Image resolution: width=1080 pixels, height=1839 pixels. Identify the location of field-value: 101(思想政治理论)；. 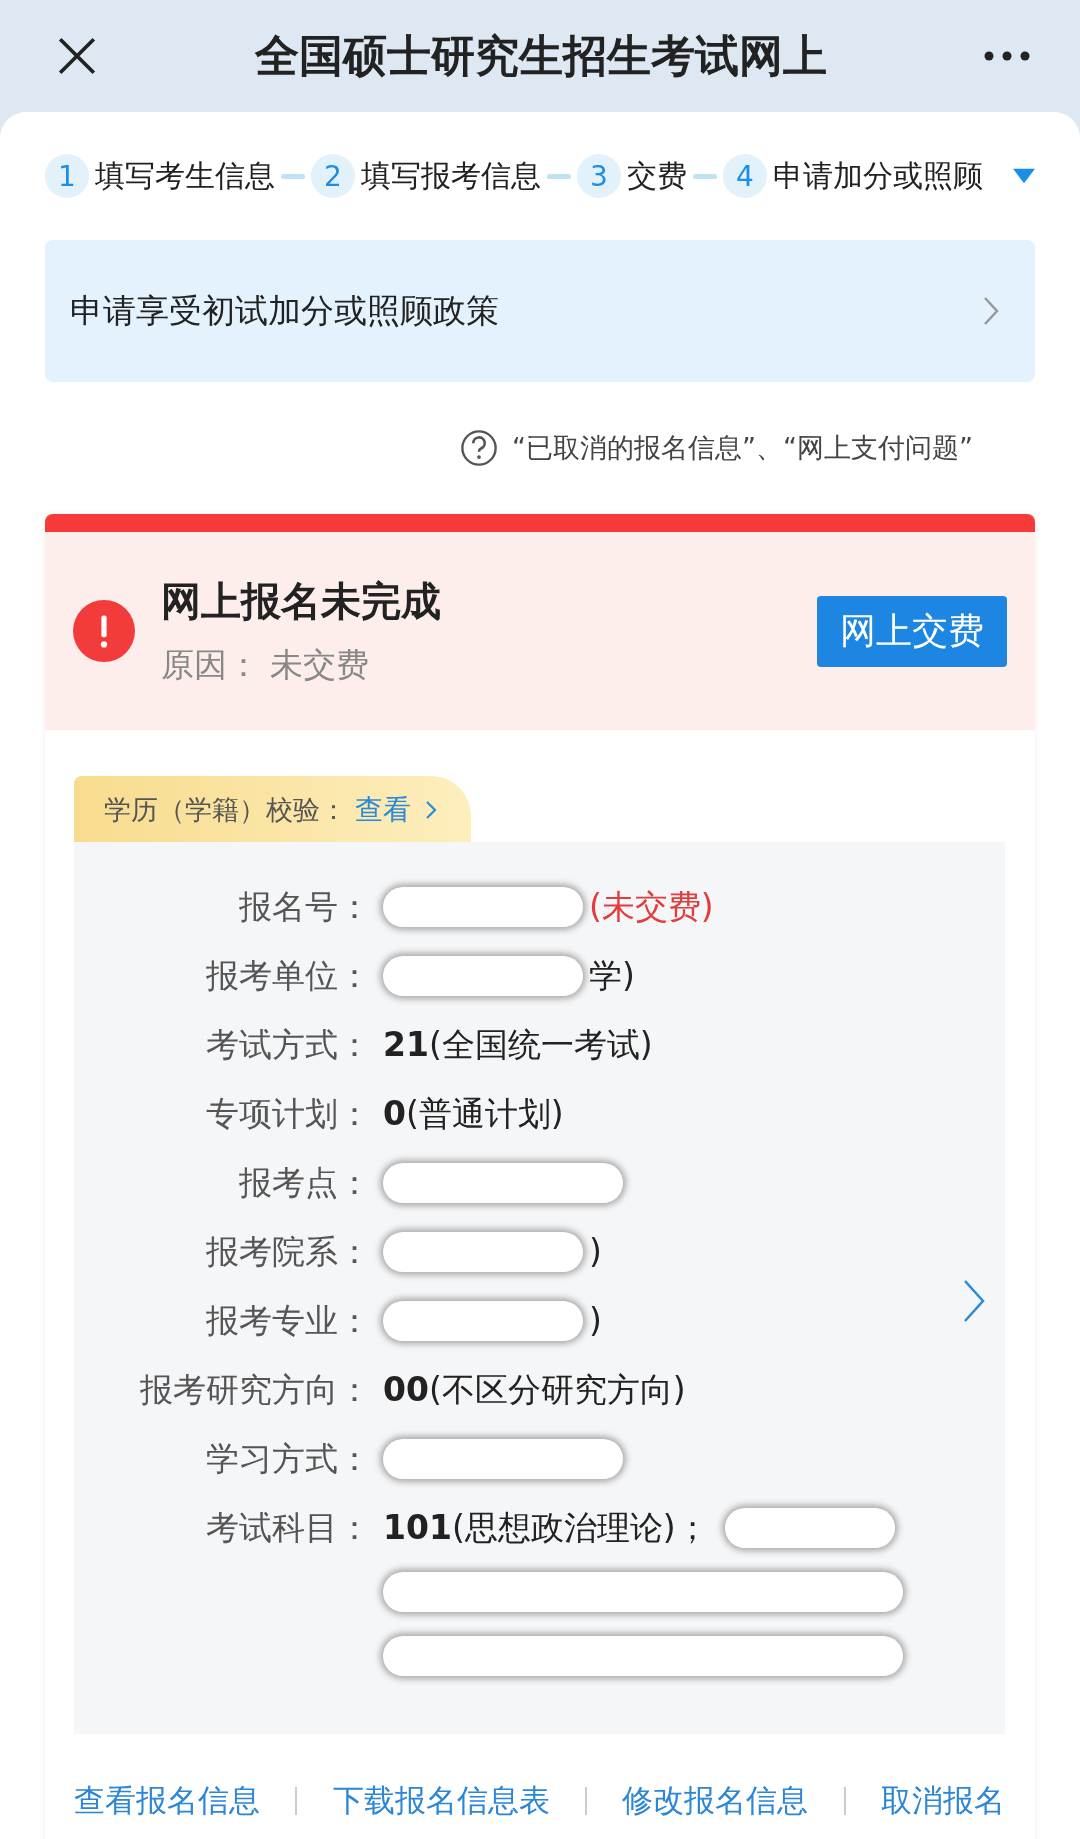
(546, 1528).